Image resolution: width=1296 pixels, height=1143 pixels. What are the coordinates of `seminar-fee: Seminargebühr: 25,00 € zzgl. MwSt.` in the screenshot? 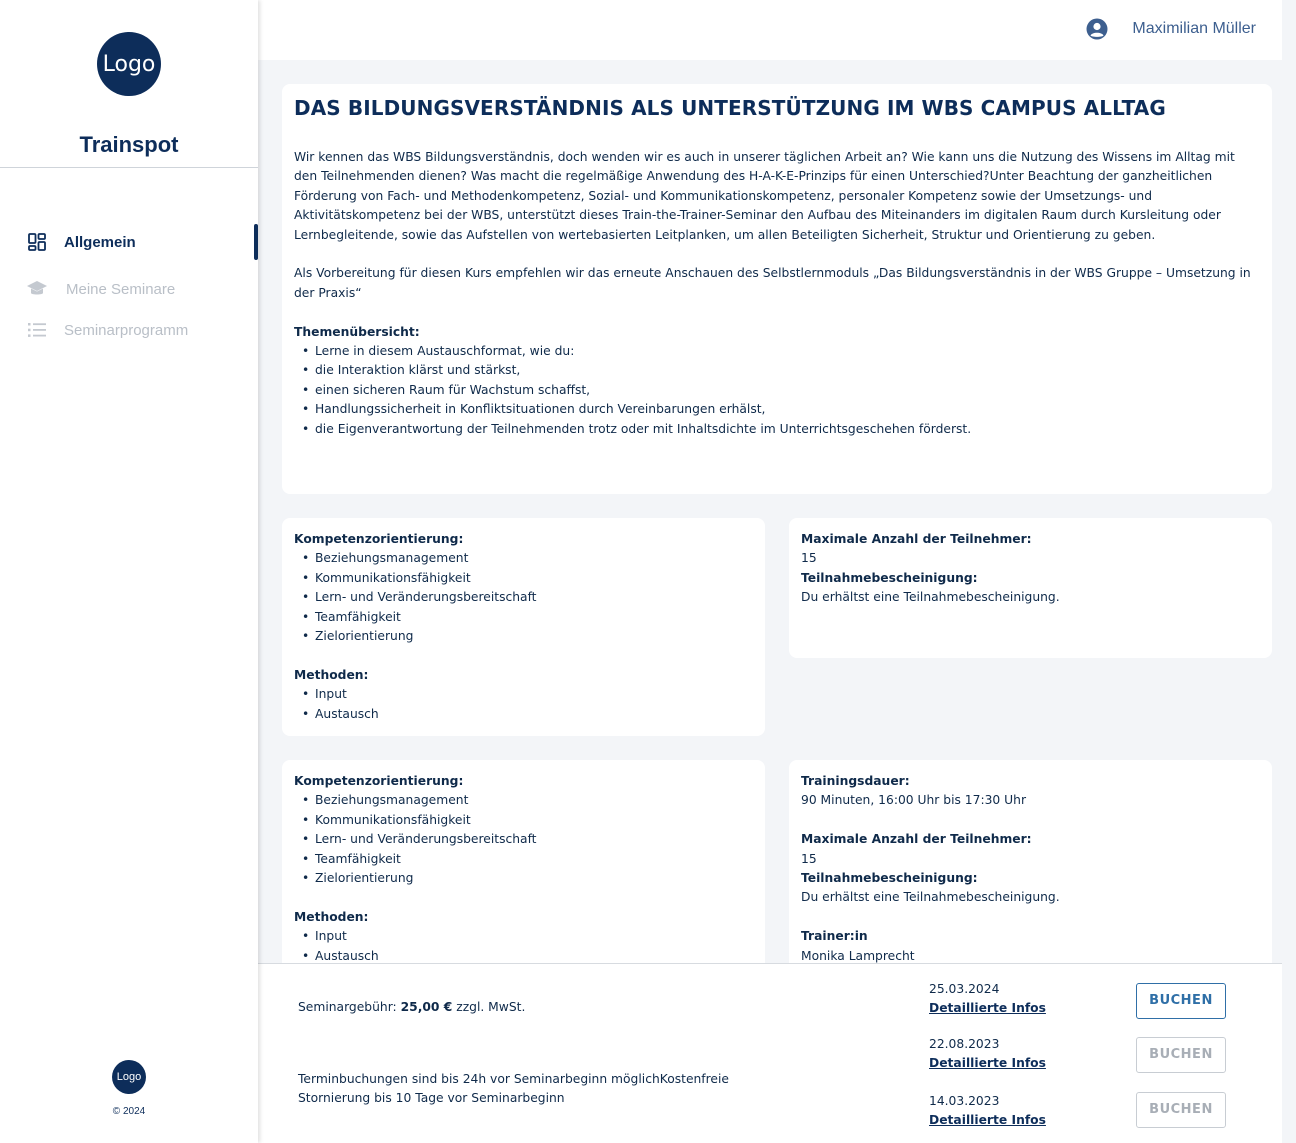 It's located at (411, 1007).